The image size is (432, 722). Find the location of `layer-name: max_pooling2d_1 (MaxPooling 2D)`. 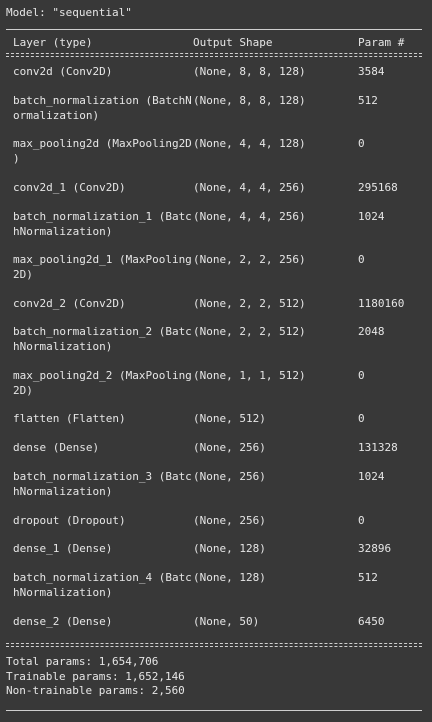

layer-name: max_pooling2d_1 (MaxPooling 2D) is located at coordinates (102, 267).